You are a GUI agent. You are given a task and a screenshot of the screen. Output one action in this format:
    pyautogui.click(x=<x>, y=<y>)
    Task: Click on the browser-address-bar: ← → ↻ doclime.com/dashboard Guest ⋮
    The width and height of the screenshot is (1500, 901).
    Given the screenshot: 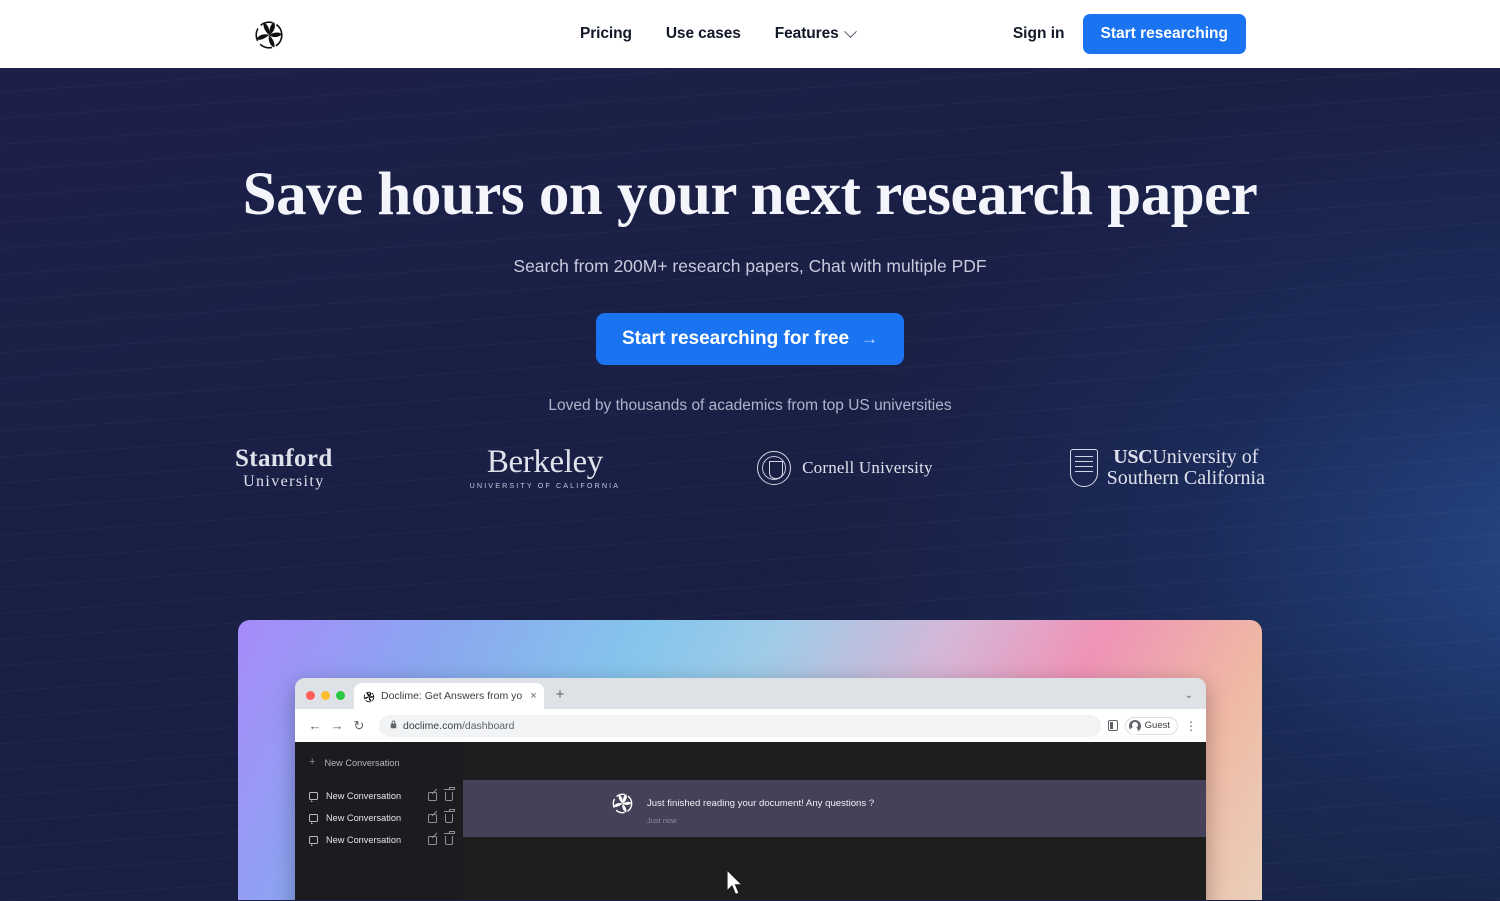 What is the action you would take?
    pyautogui.click(x=750, y=725)
    